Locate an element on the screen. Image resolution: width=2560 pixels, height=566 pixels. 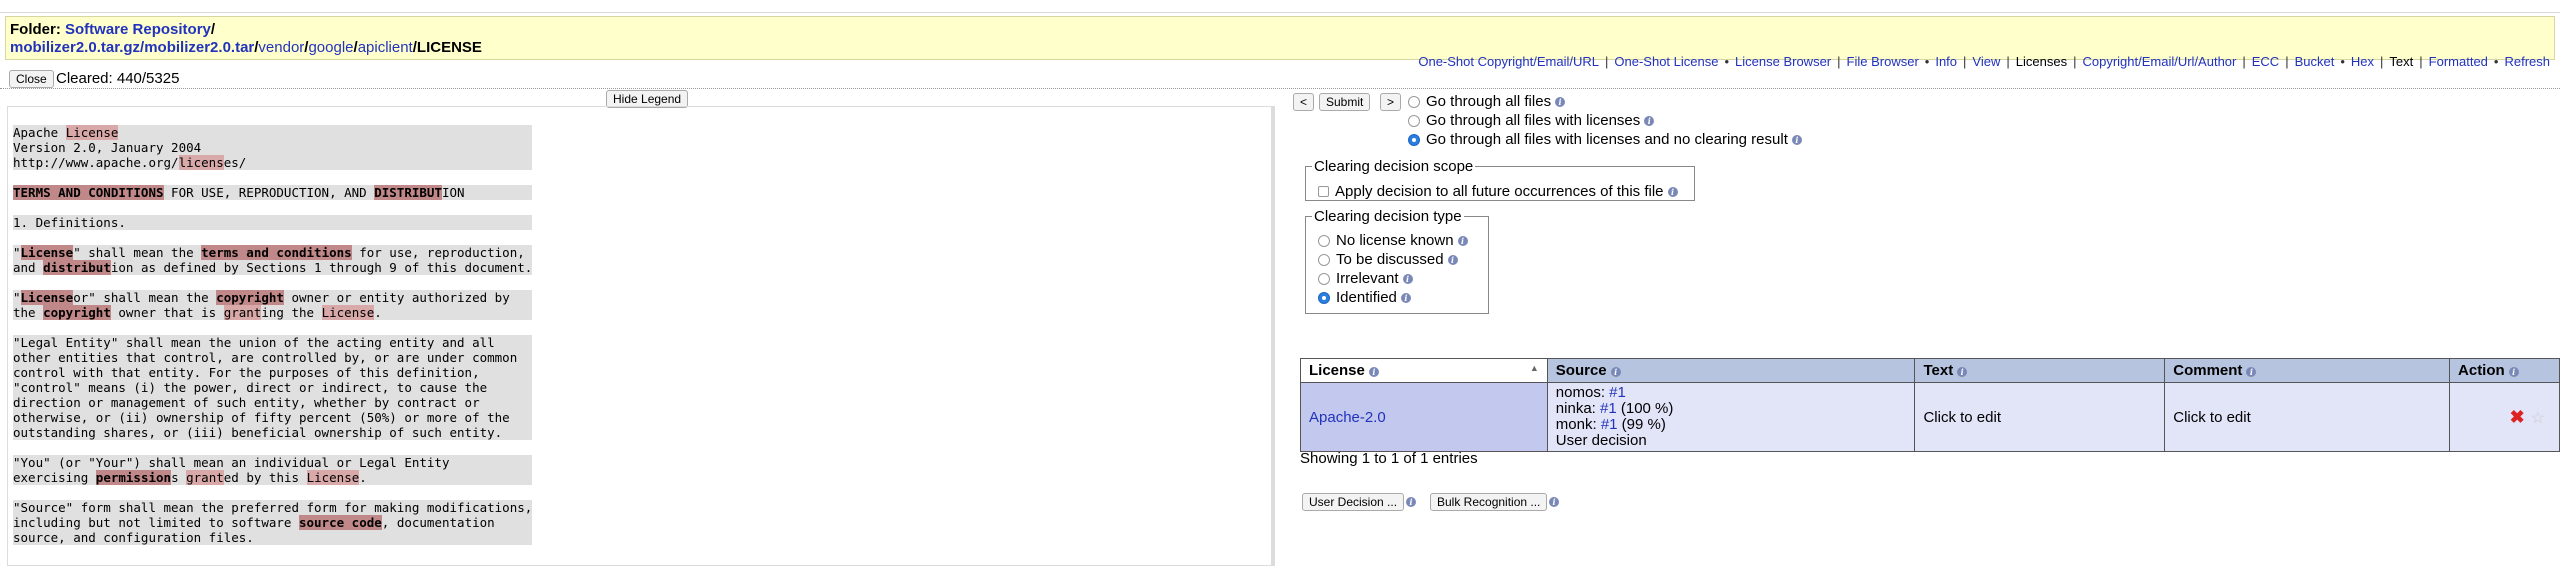
text-cell: Click to edit is located at coordinates (2040, 417).